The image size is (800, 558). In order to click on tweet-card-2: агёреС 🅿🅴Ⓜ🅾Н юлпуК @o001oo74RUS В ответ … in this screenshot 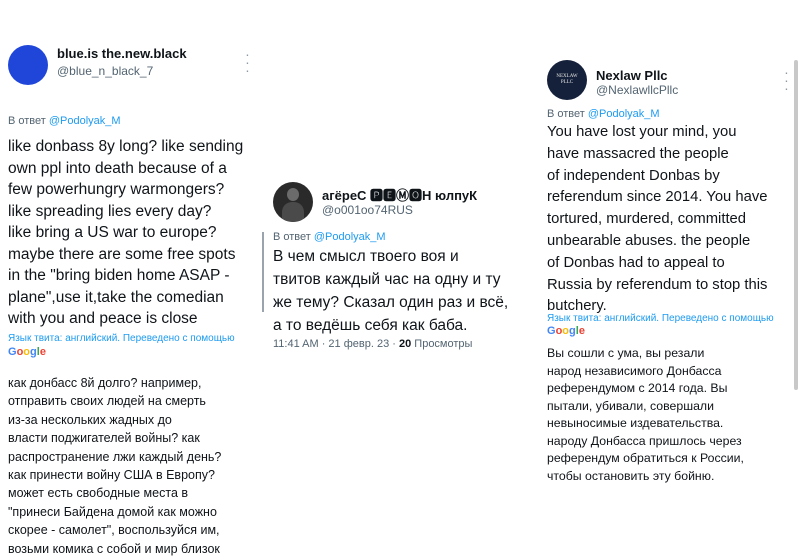, I will do `click(401, 265)`.